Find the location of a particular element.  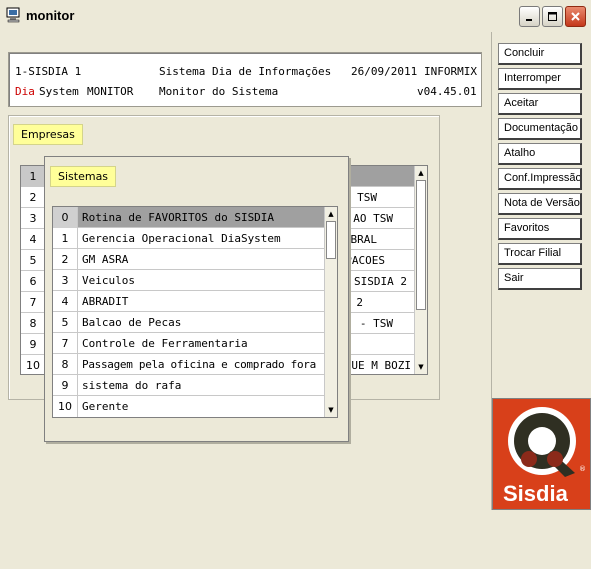

sistemas-label: Sistemas is located at coordinates (83, 176).